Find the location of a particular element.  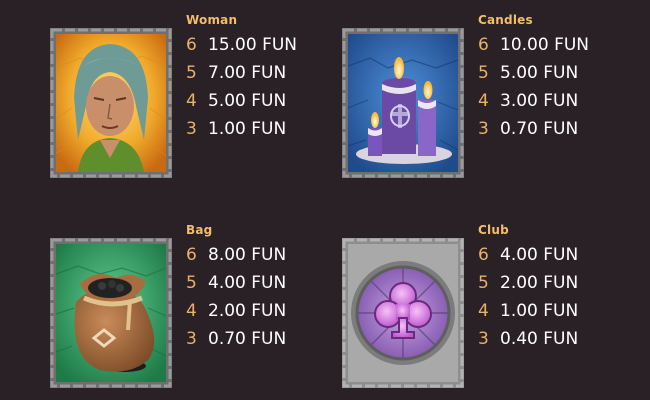

payout-row: 4 5.00 FUN is located at coordinates (241, 101).